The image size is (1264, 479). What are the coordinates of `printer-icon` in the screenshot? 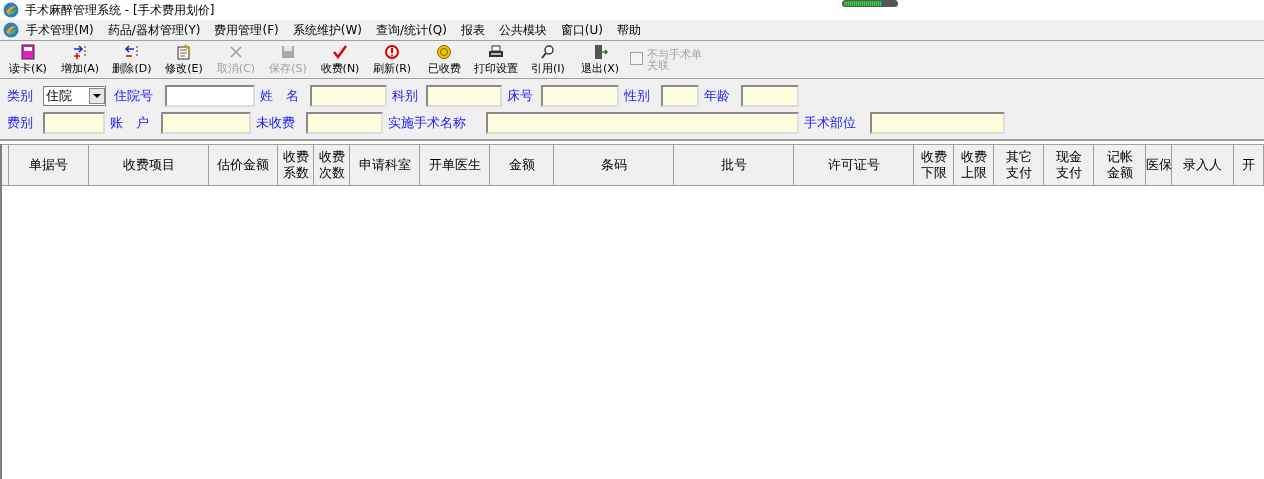 It's located at (496, 51).